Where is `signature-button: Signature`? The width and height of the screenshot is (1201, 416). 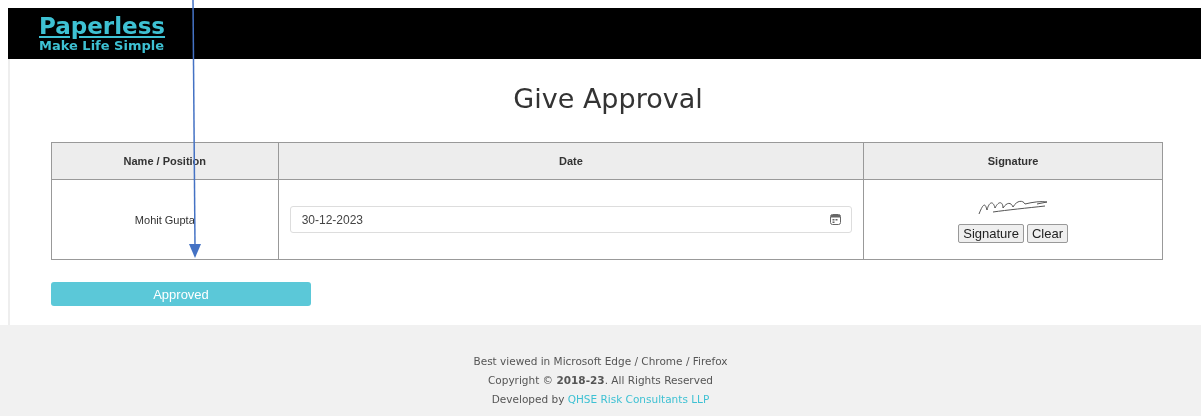
signature-button: Signature is located at coordinates (991, 233).